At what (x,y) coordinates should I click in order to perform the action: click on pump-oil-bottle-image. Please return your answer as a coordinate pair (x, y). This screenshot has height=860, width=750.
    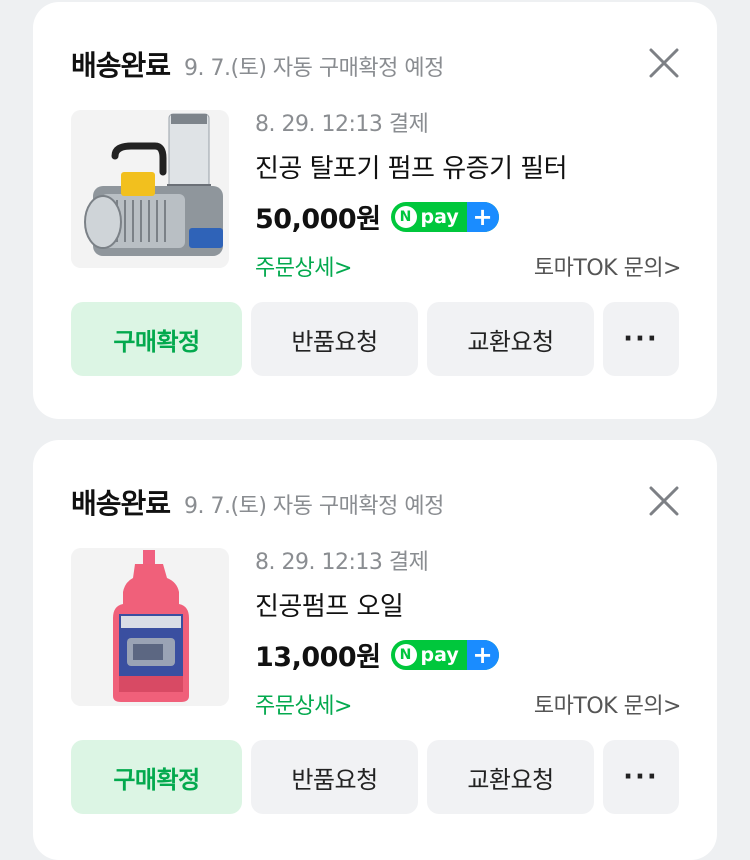
    Looking at the image, I should click on (150, 627).